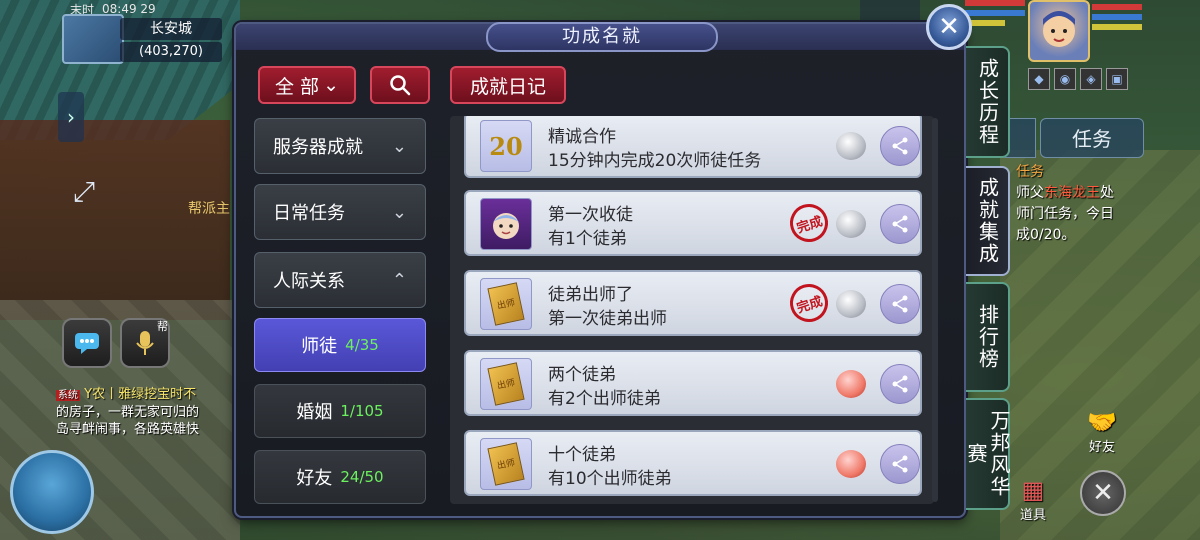 The width and height of the screenshot is (1200, 540). Describe the element at coordinates (604, 399) in the screenshot. I see `achievement-desc: 有2个出师徒弟` at that location.